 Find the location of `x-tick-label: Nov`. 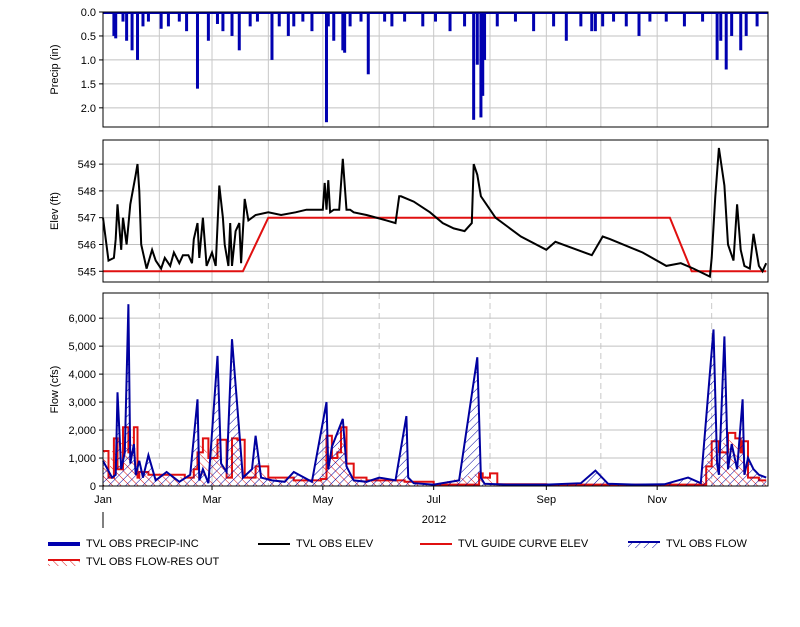

x-tick-label: Nov is located at coordinates (657, 500).